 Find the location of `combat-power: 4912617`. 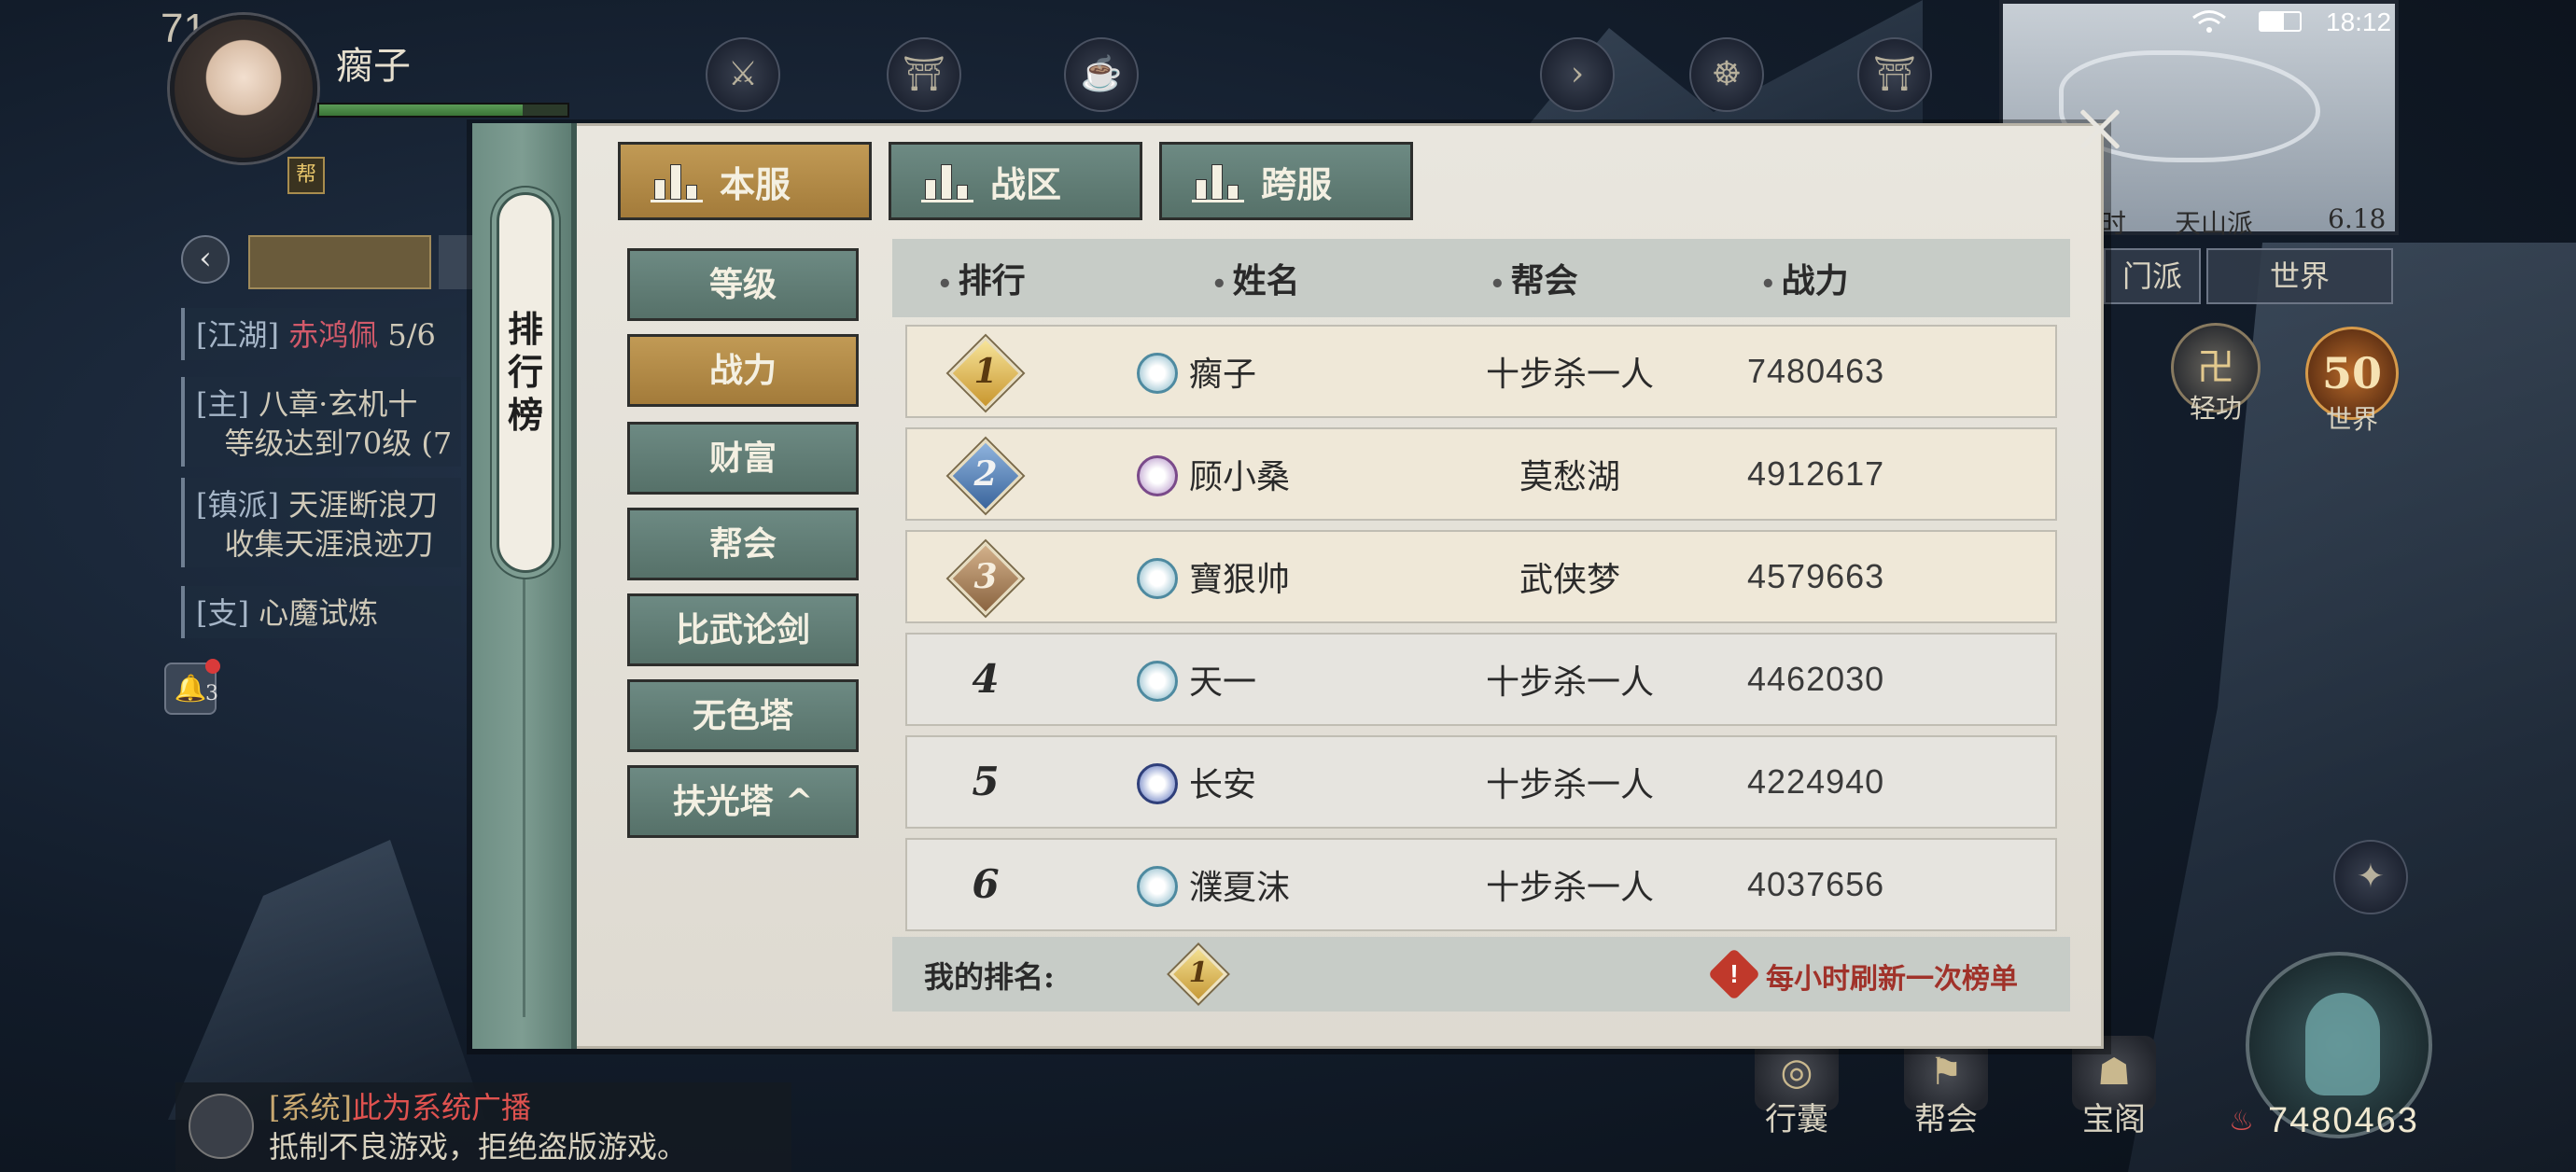

combat-power: 4912617 is located at coordinates (1816, 473).